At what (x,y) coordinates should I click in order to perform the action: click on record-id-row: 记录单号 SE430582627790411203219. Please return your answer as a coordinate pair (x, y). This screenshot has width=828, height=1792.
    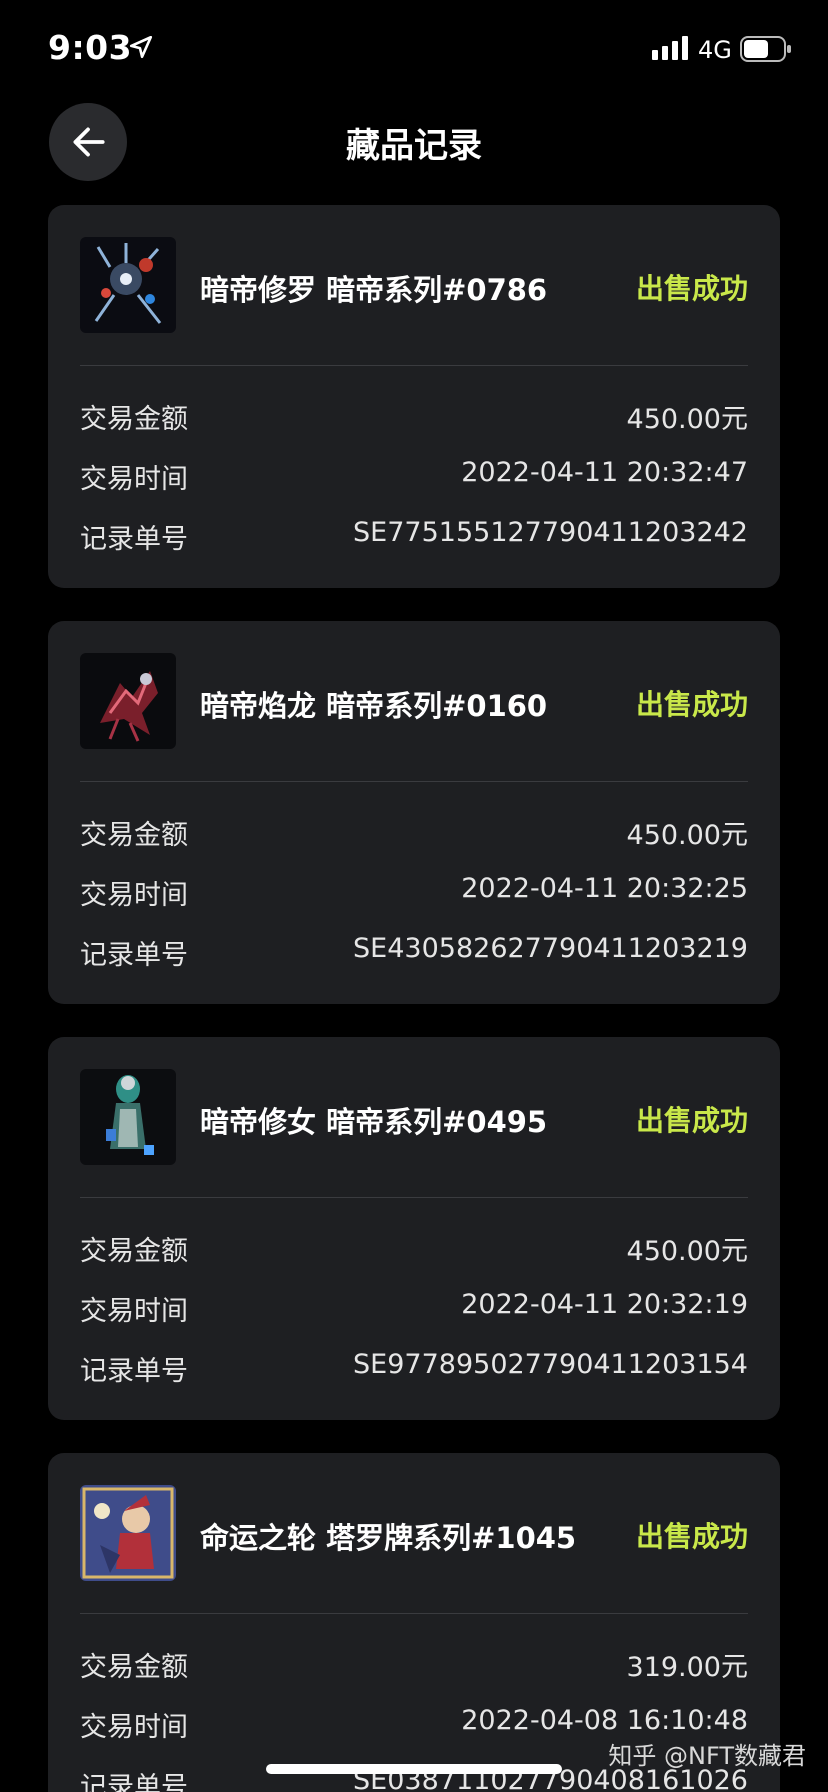
    Looking at the image, I should click on (414, 953).